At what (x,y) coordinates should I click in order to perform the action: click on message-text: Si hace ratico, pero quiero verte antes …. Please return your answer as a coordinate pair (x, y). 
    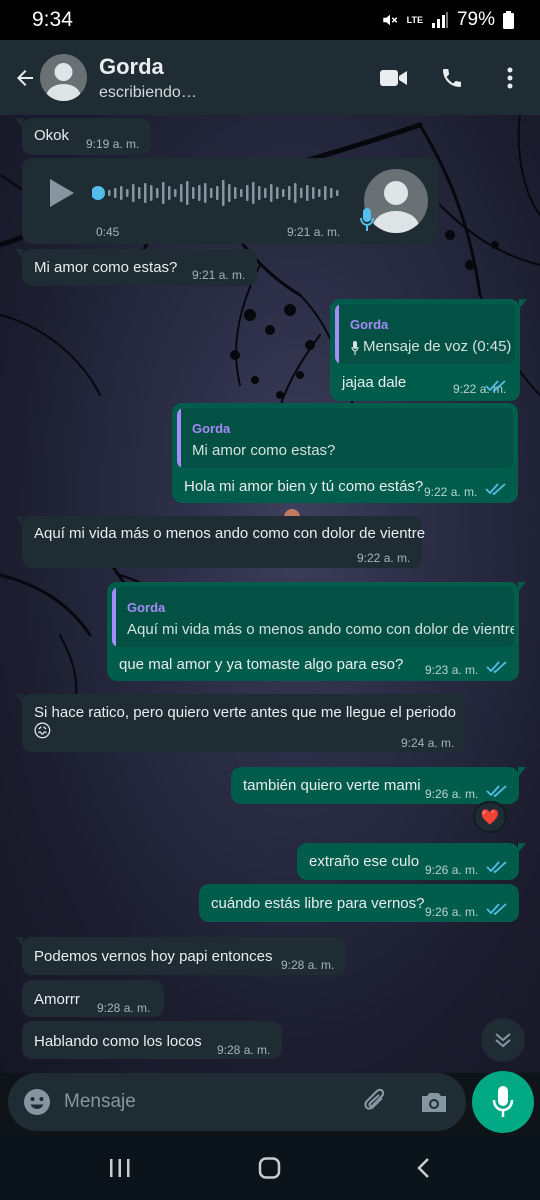
    Looking at the image, I should click on (245, 712).